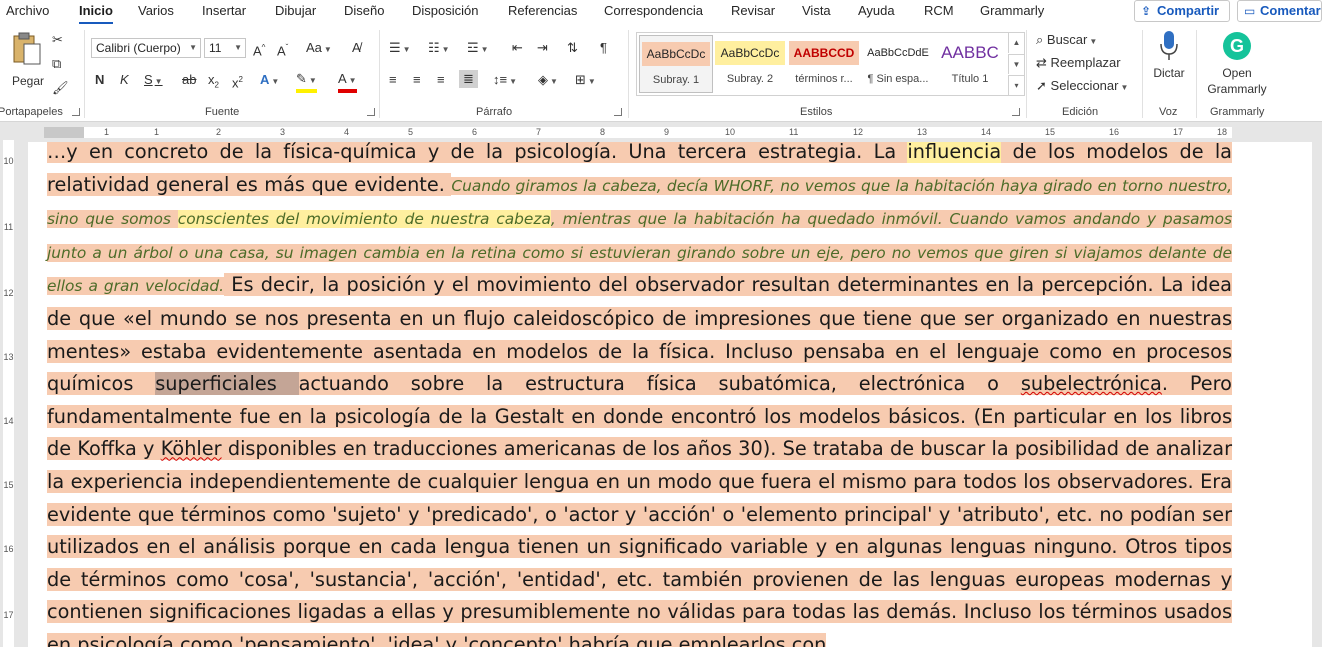  Describe the element at coordinates (189, 80) in the screenshot. I see `strikethrough-icon: ab` at that location.